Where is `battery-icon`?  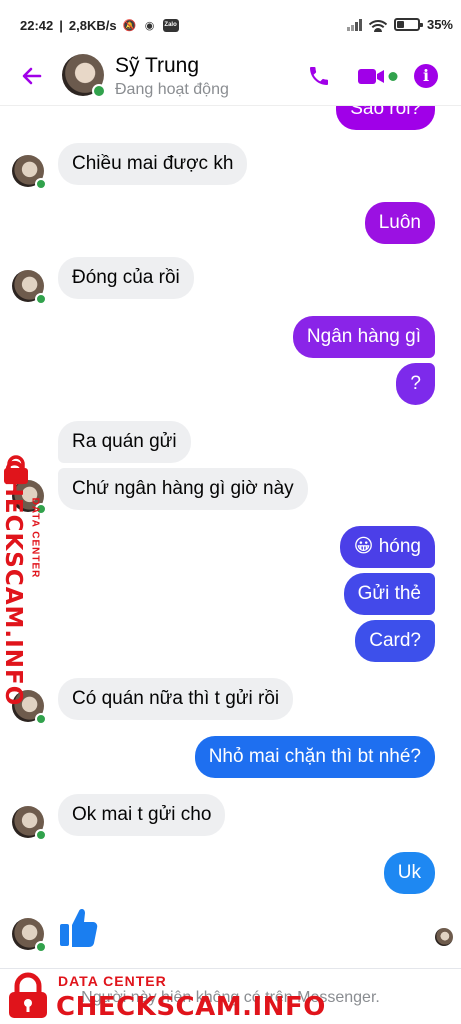
battery-icon is located at coordinates (408, 24).